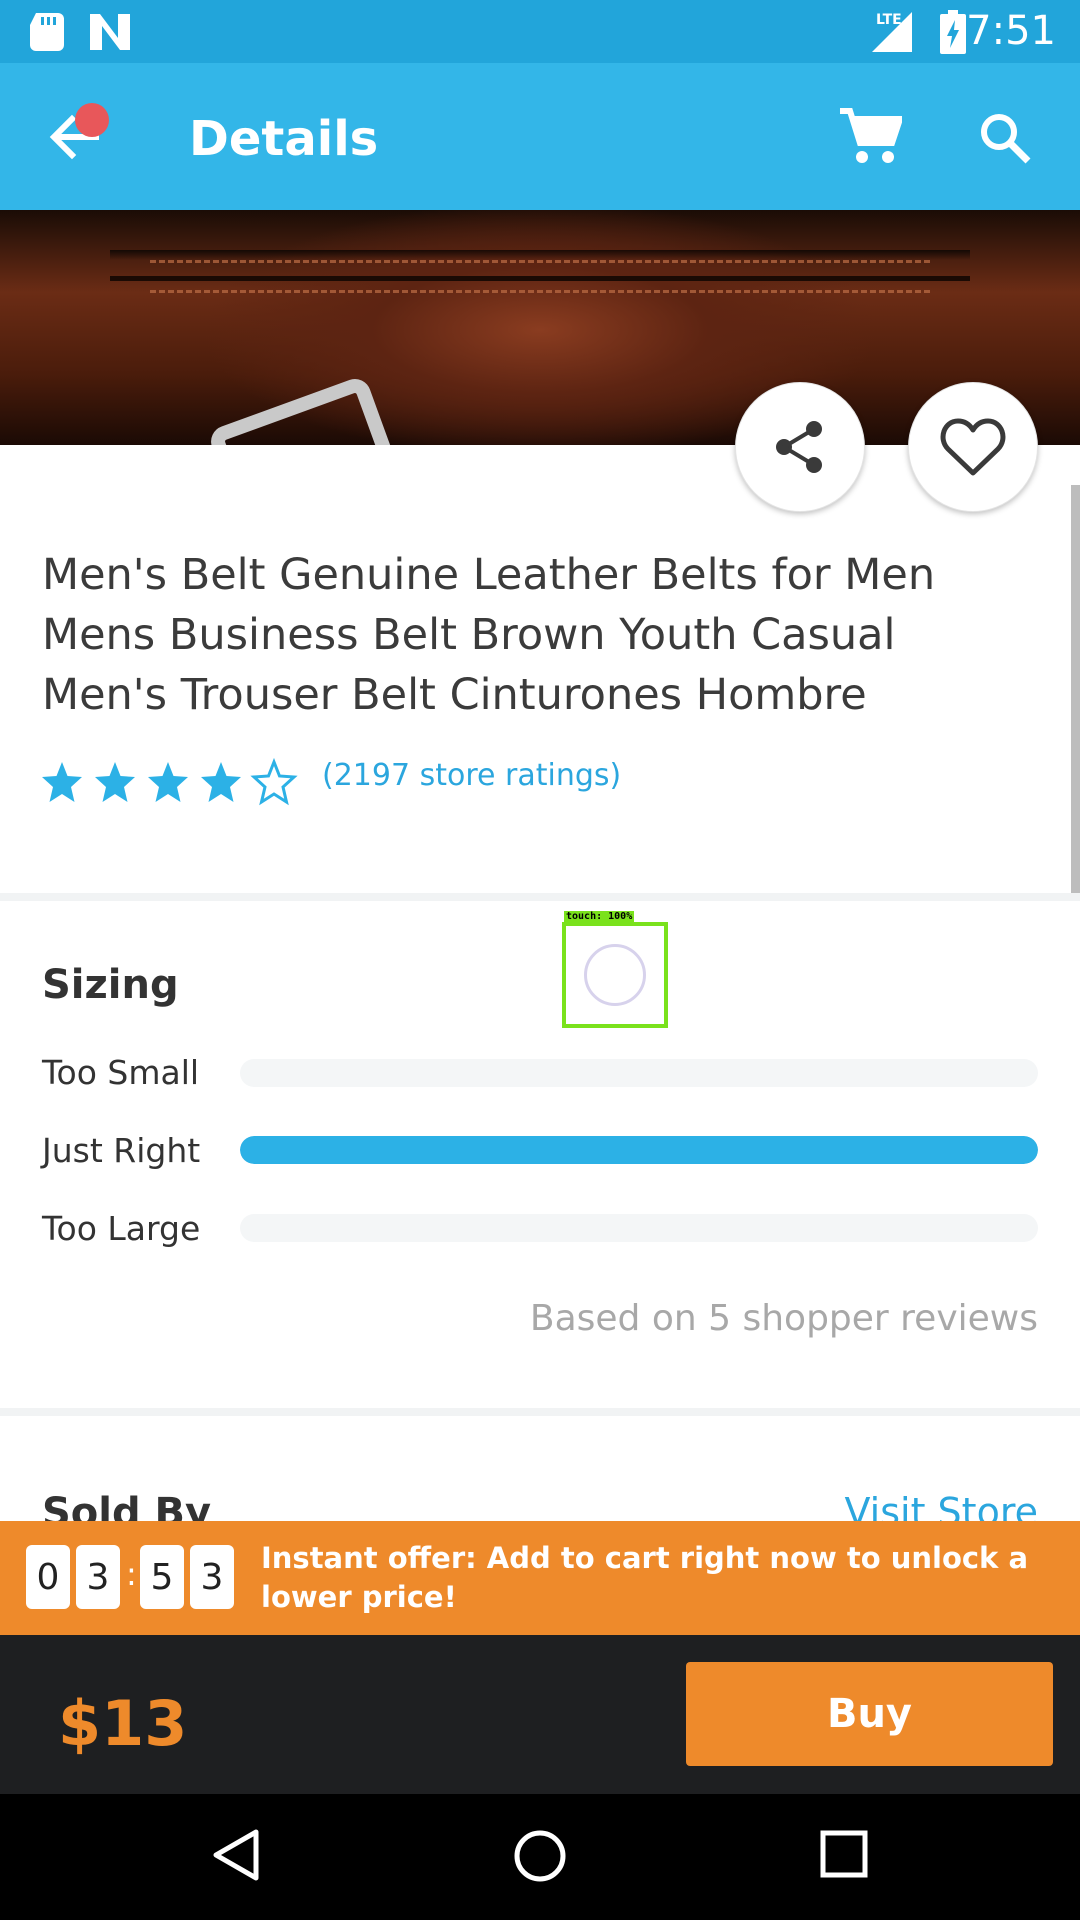 The height and width of the screenshot is (1920, 1080). Describe the element at coordinates (1011, 31) in the screenshot. I see `status-time: 7:51` at that location.